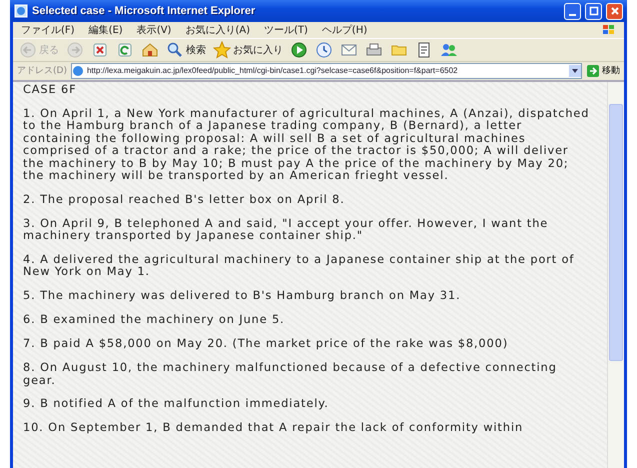  I want to click on star-icon, so click(222, 50).